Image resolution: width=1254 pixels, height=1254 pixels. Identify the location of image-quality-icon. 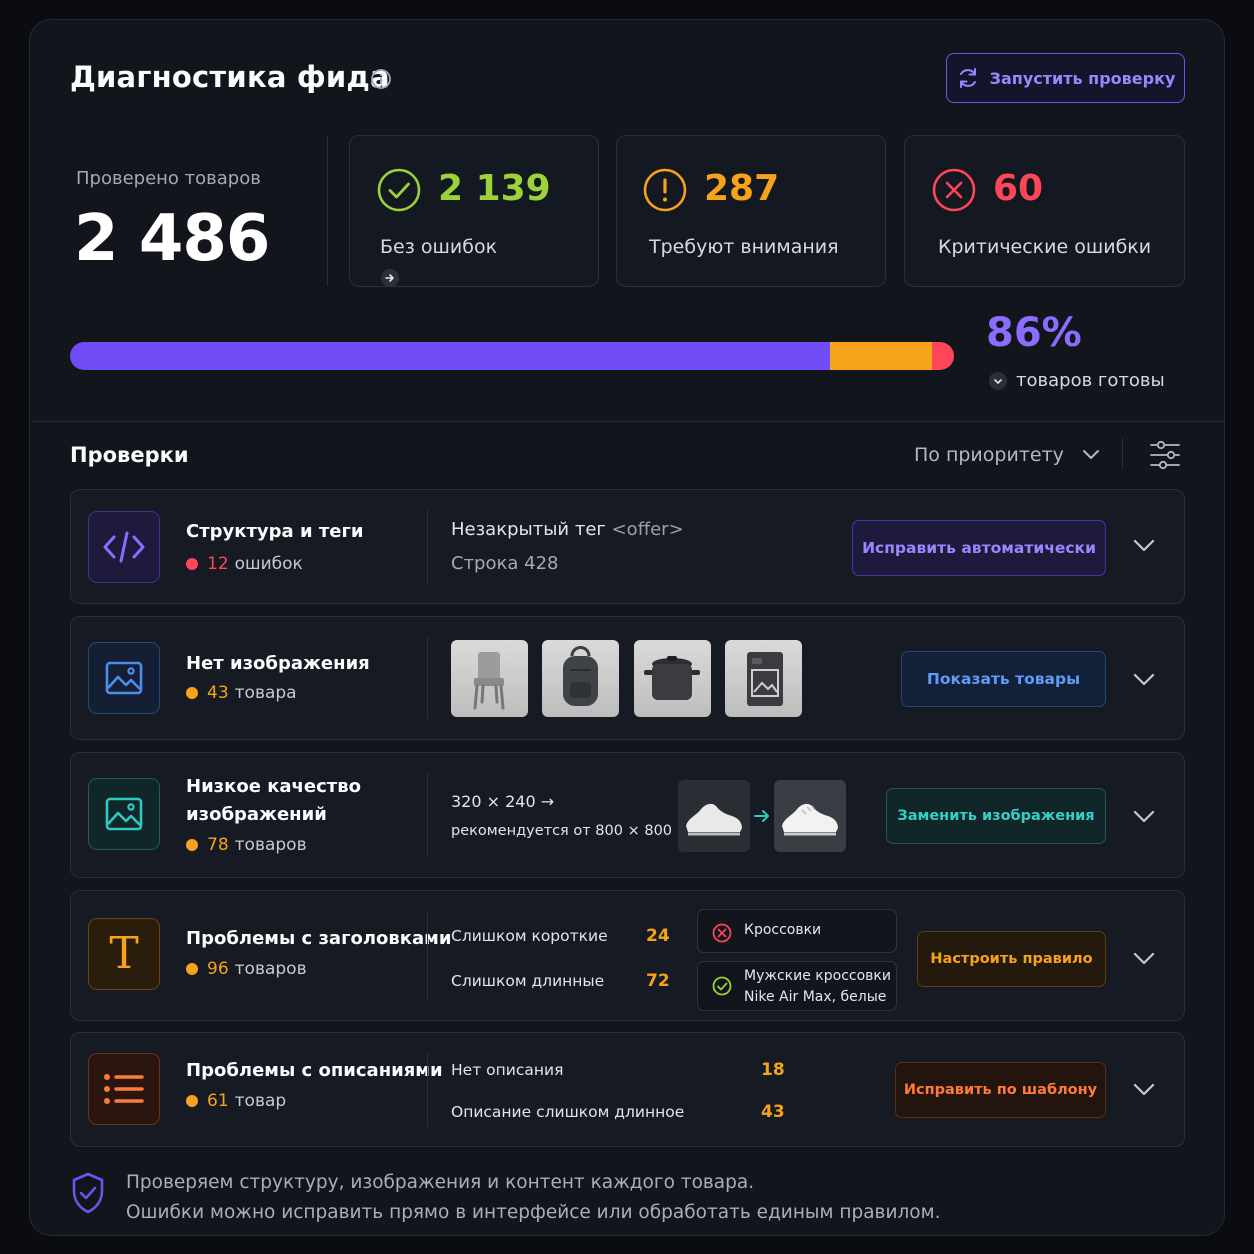
(124, 814).